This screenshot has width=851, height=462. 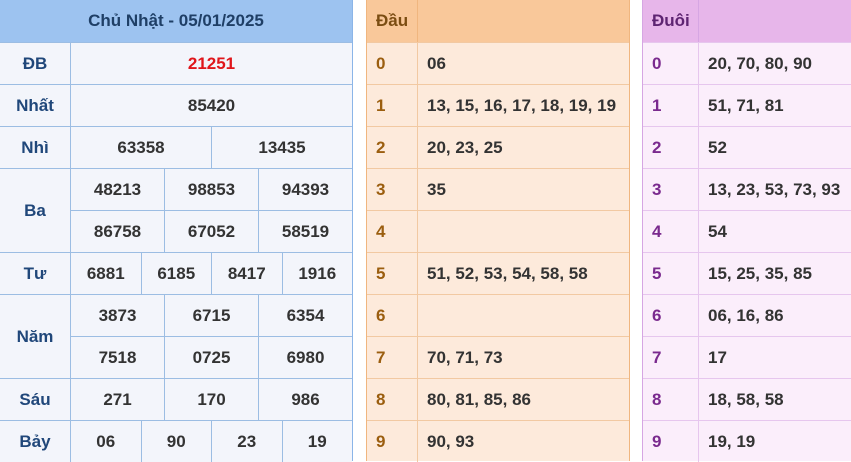 I want to click on head-digit-values: 13, 15, 16, 17, 18, 19, 19, so click(x=523, y=105).